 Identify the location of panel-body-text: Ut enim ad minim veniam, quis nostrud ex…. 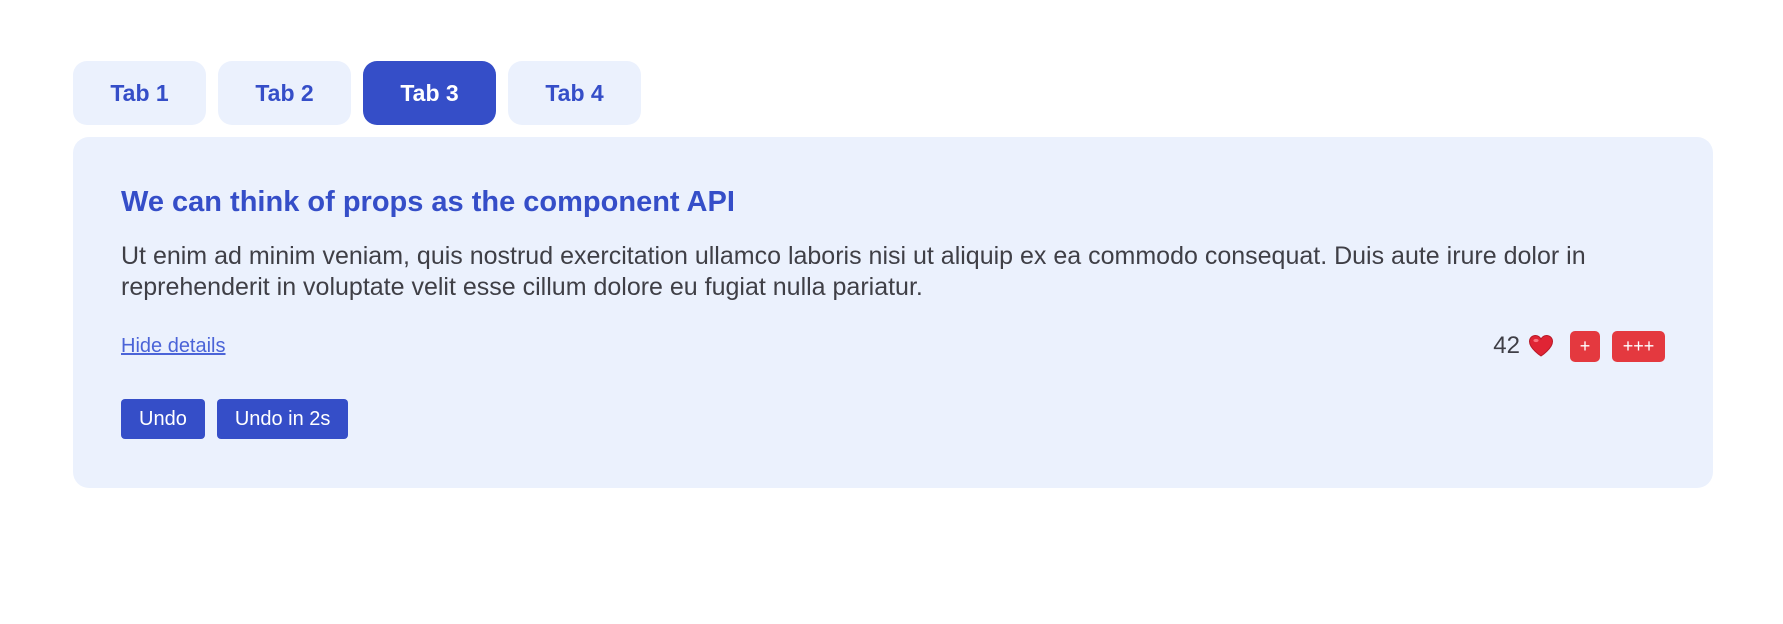
(853, 271).